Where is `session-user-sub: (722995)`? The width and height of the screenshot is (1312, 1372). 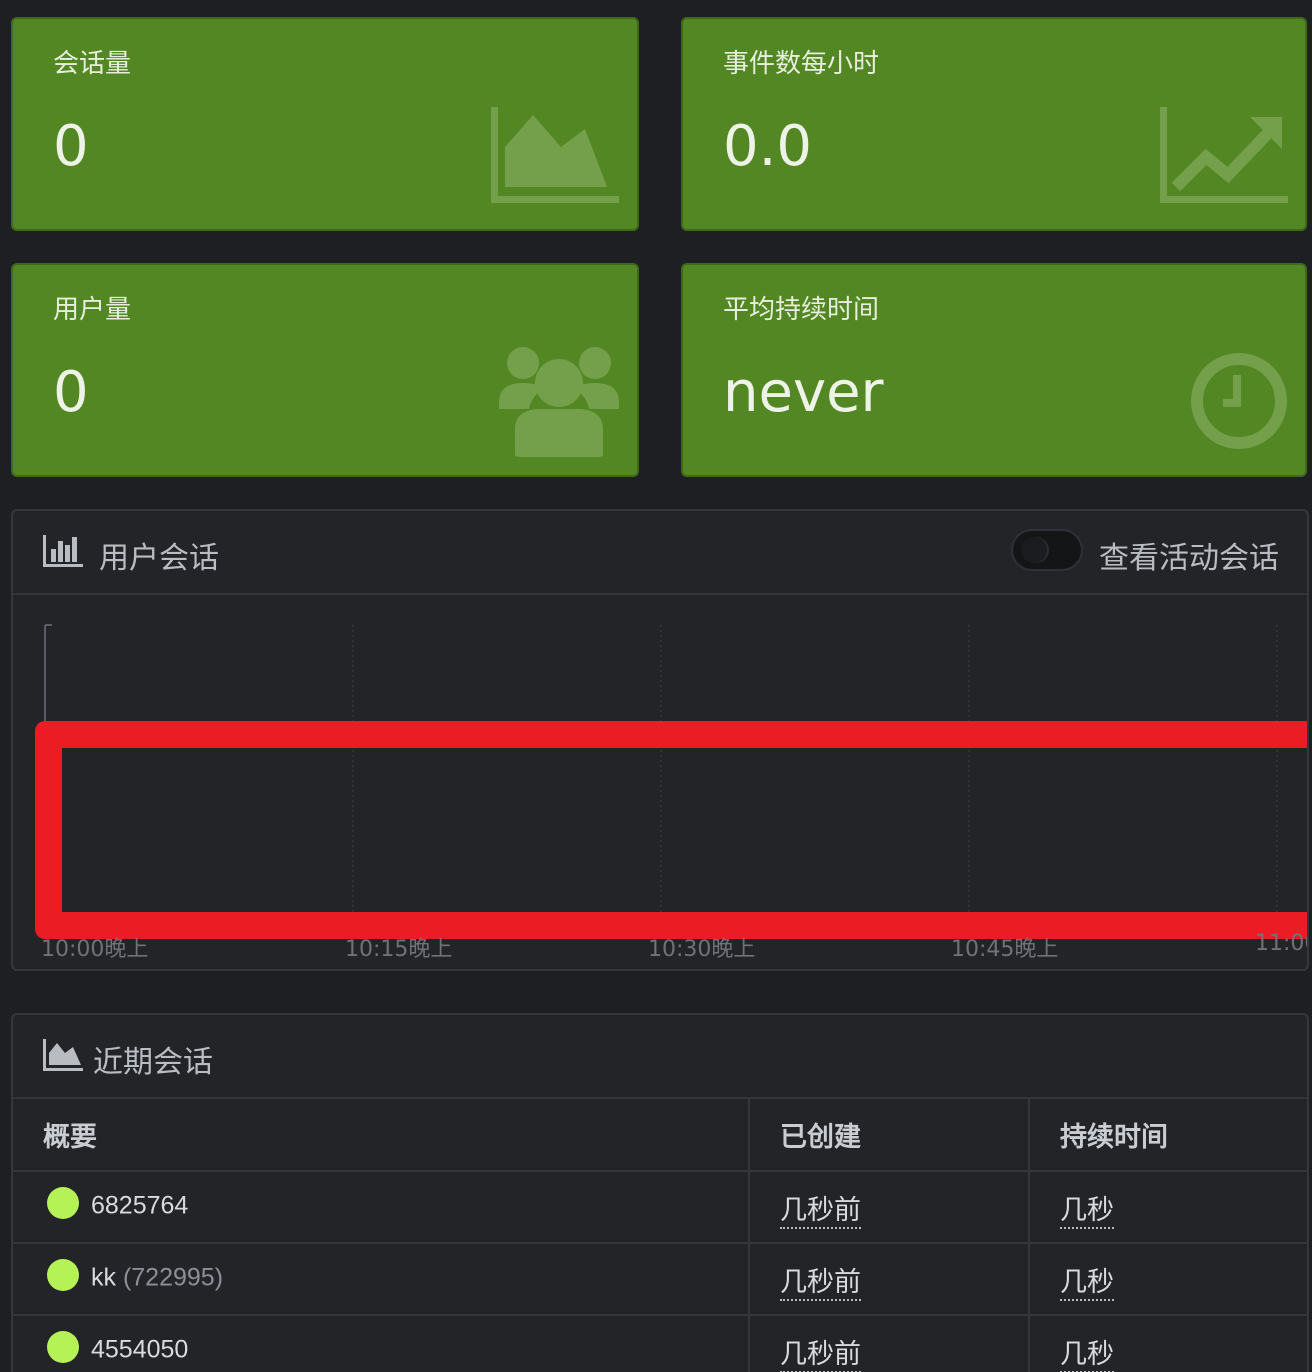 session-user-sub: (722995) is located at coordinates (173, 1277).